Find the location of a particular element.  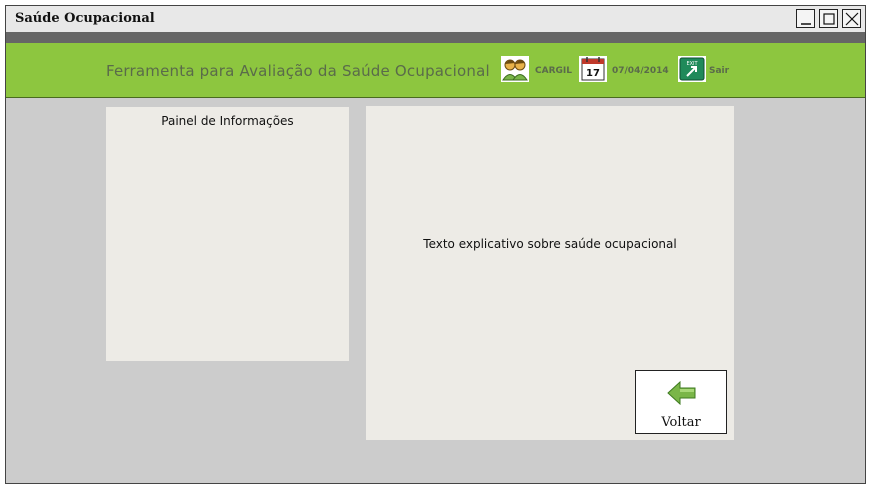

users-icon is located at coordinates (515, 69).